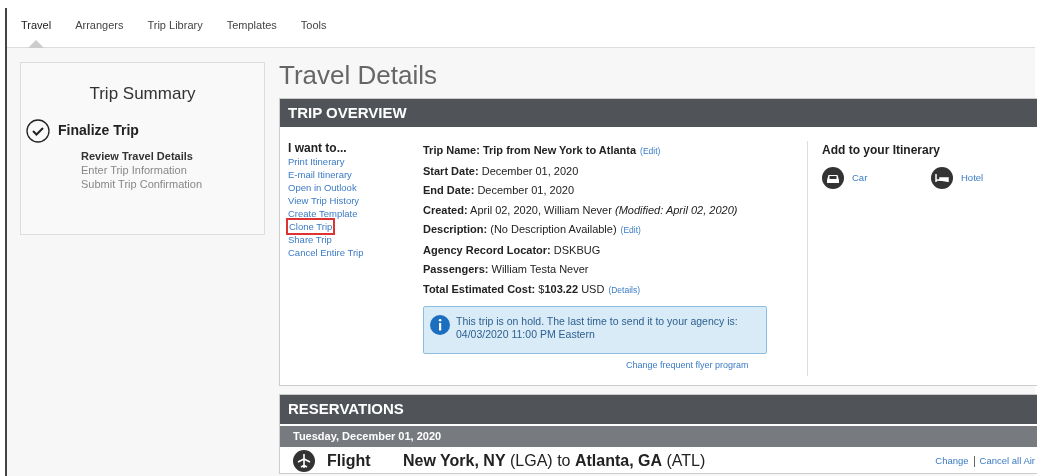 This screenshot has height=476, width=1037. Describe the element at coordinates (316, 161) in the screenshot. I see `action-link: Print Itinerary` at that location.